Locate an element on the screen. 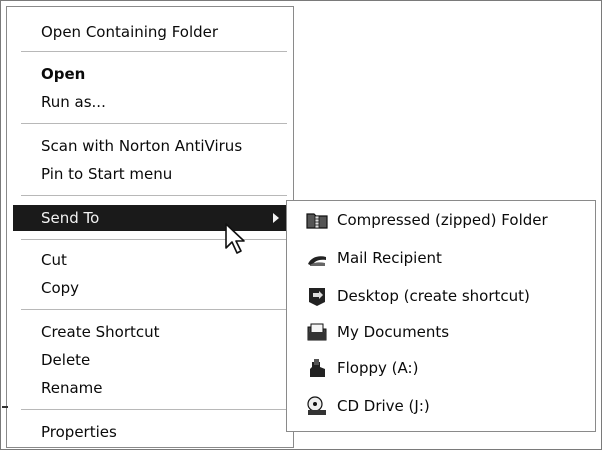  menu-item-open: Open is located at coordinates (150, 74).